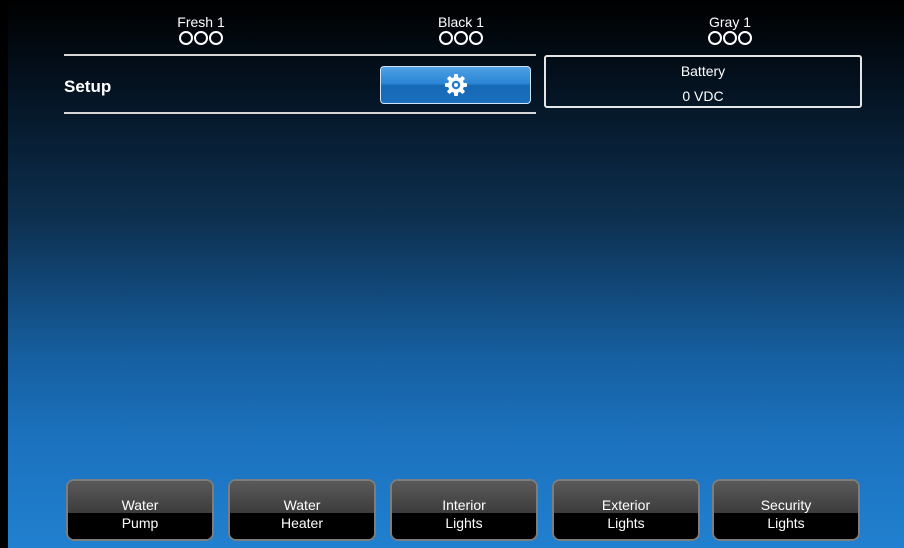  I want to click on tank-black-1: Black 1, so click(461, 29).